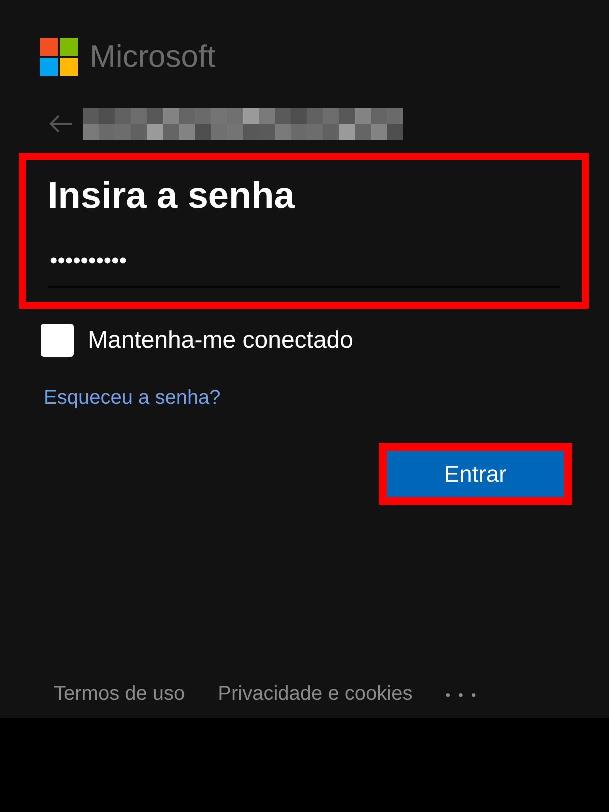 This screenshot has height=812, width=609. I want to click on logo-icon, so click(59, 57).